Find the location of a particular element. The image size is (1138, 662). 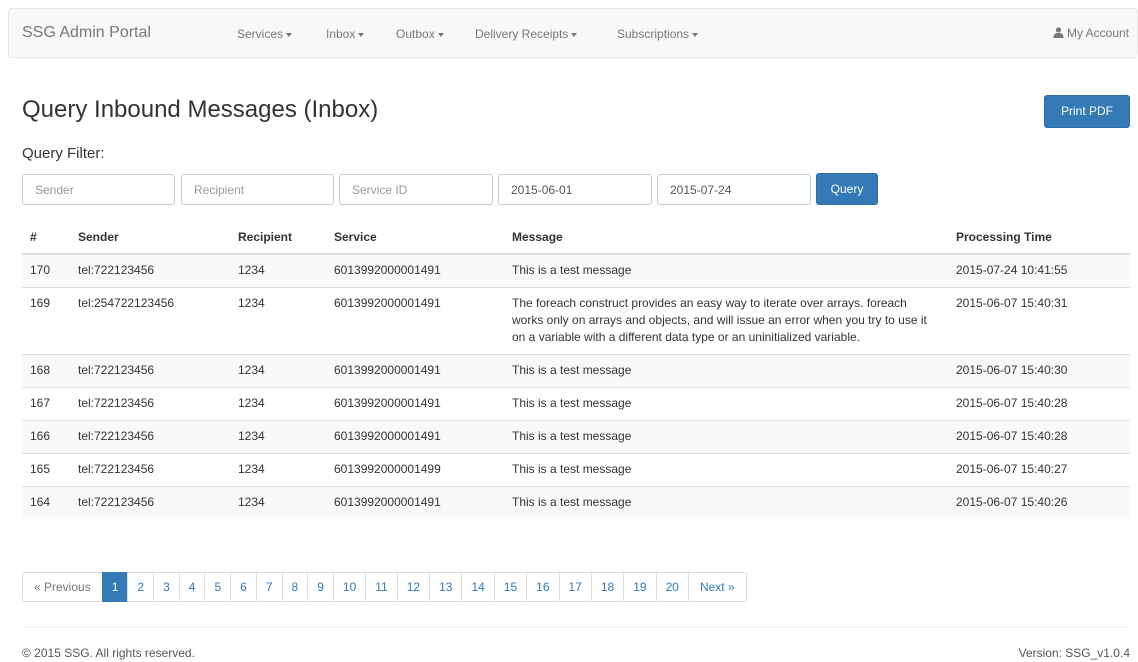

nav-services-dropdown: Services is located at coordinates (265, 34).